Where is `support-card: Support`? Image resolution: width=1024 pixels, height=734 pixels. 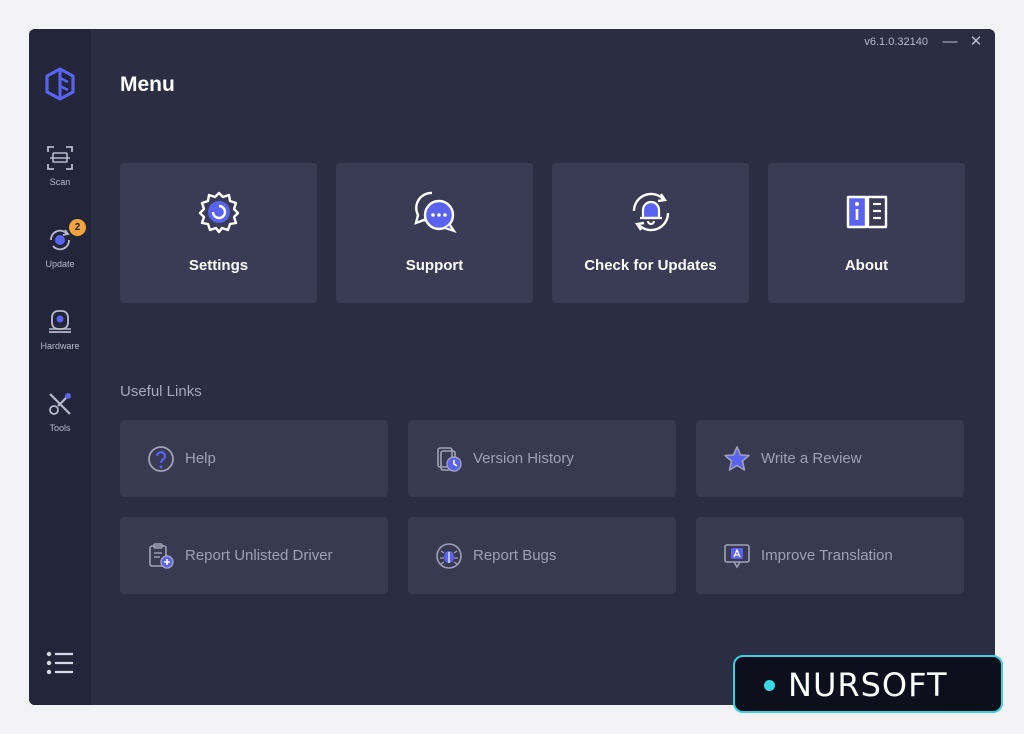 support-card: Support is located at coordinates (434, 233).